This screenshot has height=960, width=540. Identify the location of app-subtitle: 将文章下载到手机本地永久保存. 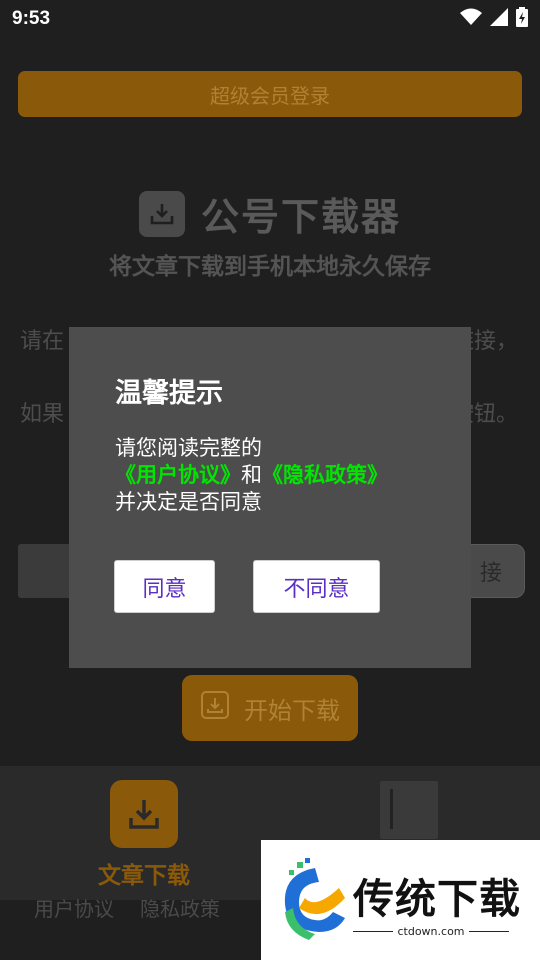
(270, 267).